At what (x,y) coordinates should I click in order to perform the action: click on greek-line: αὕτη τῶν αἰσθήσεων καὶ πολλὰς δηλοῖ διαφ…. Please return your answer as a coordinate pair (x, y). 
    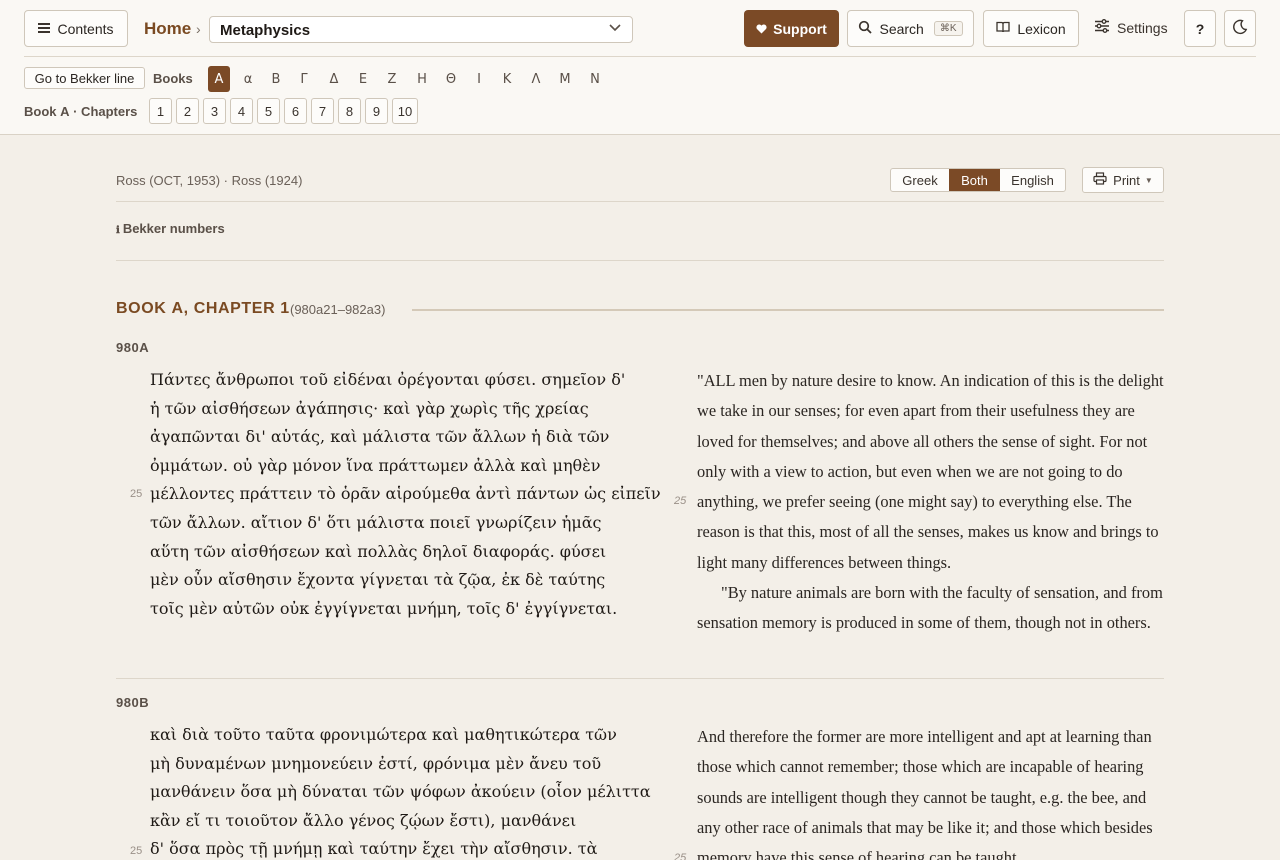
    Looking at the image, I should click on (378, 551).